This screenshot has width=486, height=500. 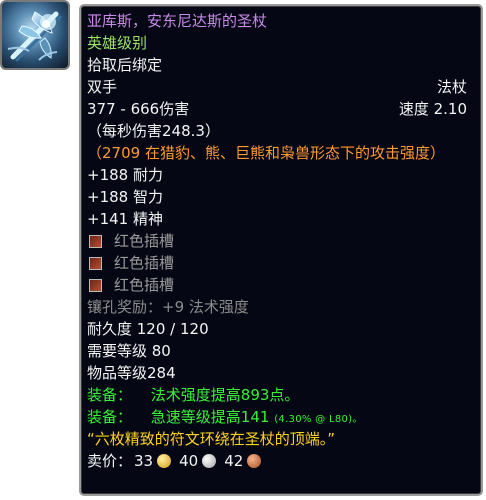 I want to click on feral-attack-power: （2709 在猎豹、熊、巨熊和枭兽形态下的攻击强度）, so click(x=266, y=153).